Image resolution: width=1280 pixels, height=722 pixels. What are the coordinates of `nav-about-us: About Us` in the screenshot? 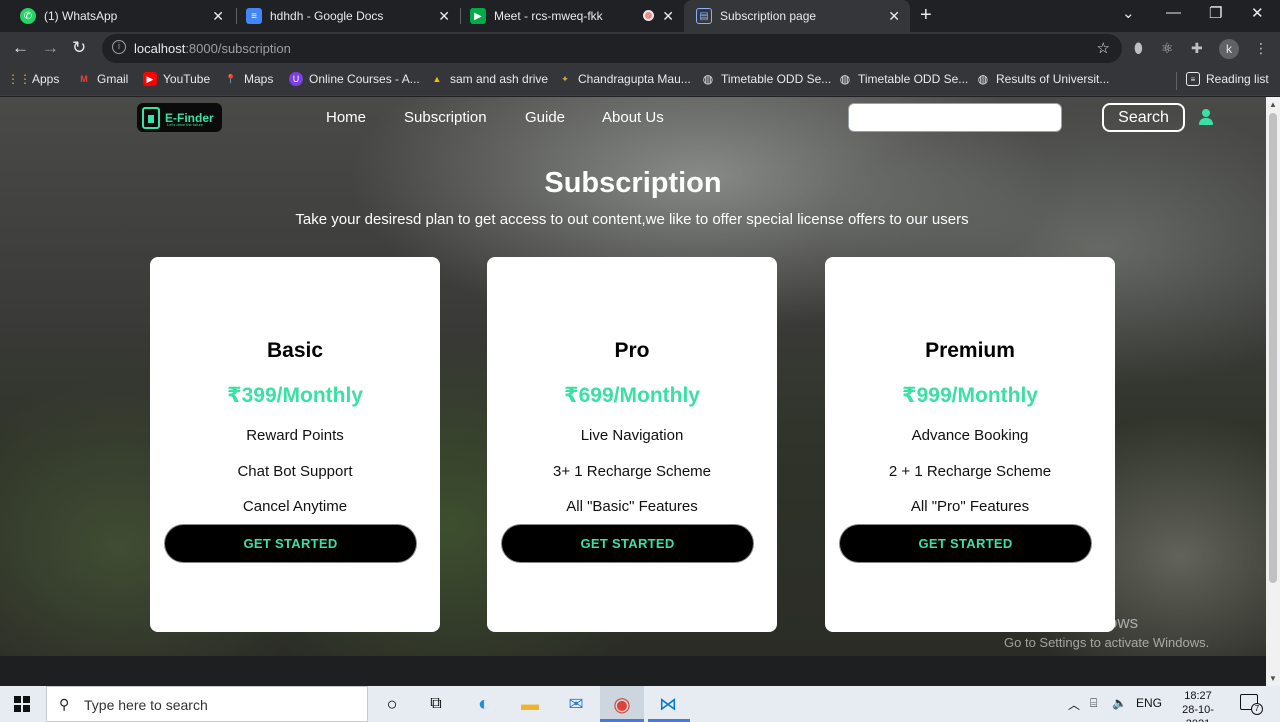 It's located at (633, 117).